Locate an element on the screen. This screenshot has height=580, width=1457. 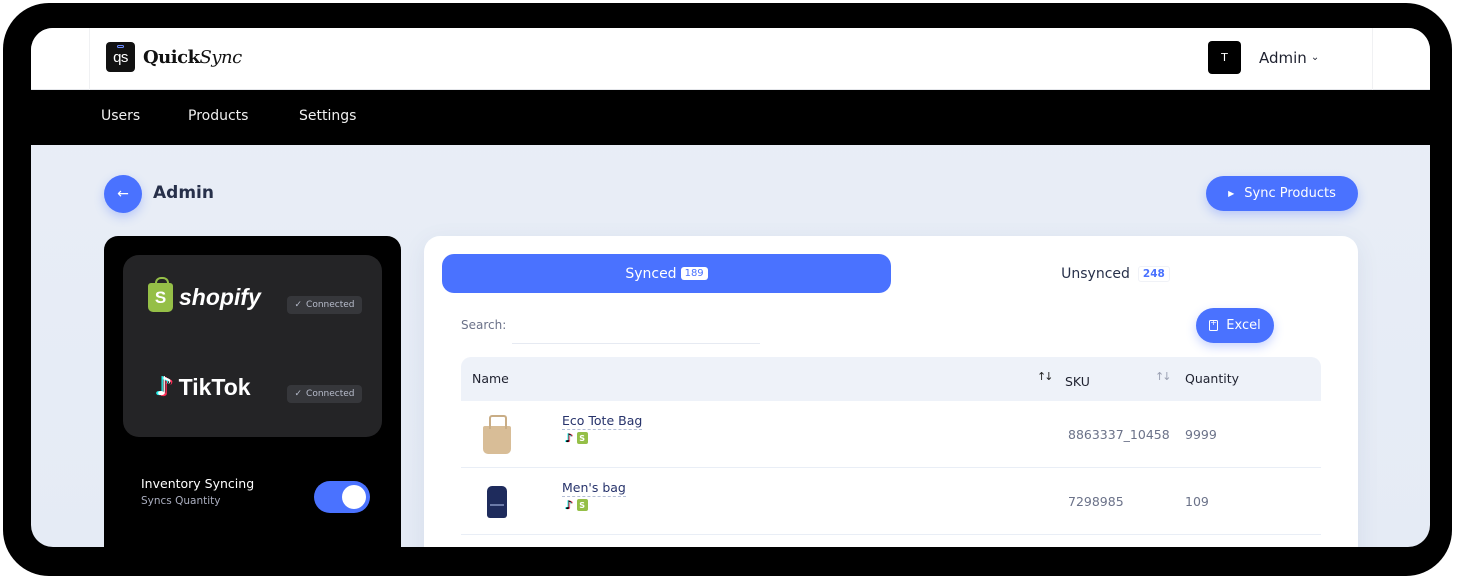
excel-export-button: Excel is located at coordinates (1235, 325).